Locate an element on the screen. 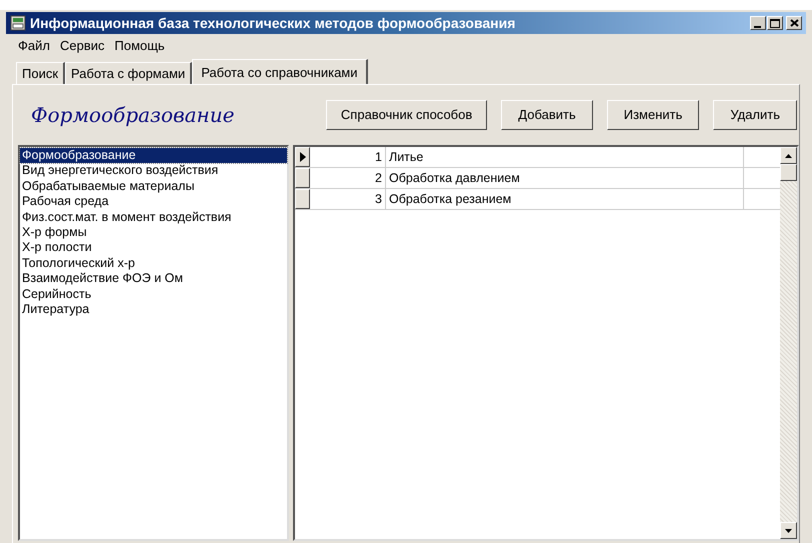 The width and height of the screenshot is (812, 543). list-item: Рабочая среда is located at coordinates (153, 202).